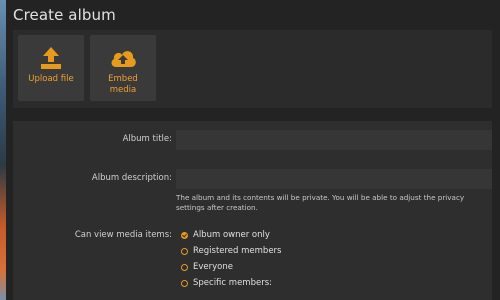  What do you see at coordinates (131, 178) in the screenshot?
I see `album-description-label: Album description:` at bounding box center [131, 178].